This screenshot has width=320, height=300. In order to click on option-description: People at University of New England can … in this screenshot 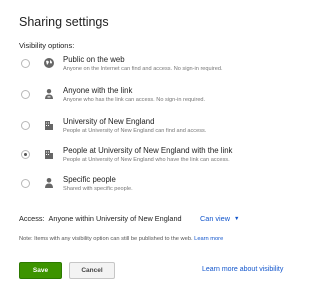, I will do `click(135, 131)`.